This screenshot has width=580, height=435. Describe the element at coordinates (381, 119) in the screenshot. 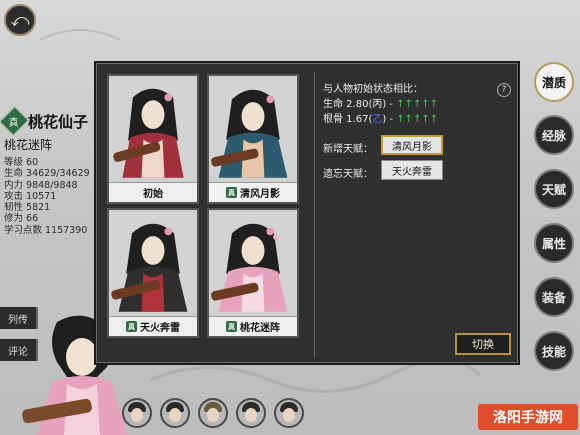

I see `bone-growth-row: 根骨 1.67(乙) - ↑↑↑↑↑` at that location.